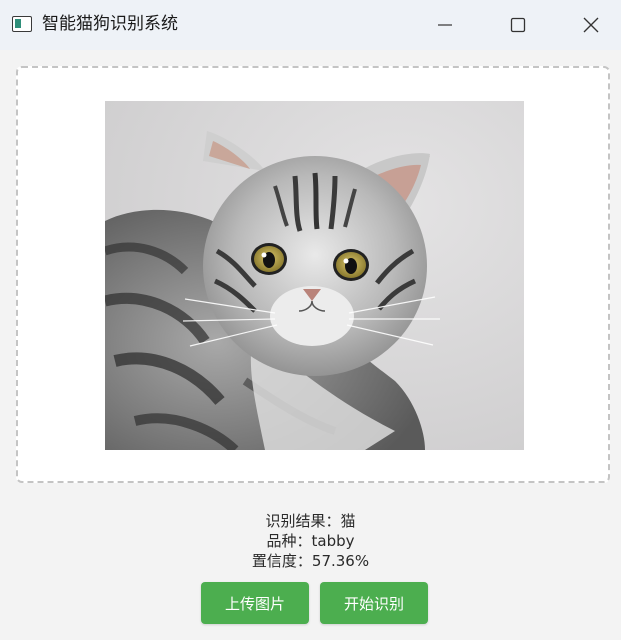 Image resolution: width=621 pixels, height=640 pixels. I want to click on confidence-row: 置信度：57.36%, so click(310, 561).